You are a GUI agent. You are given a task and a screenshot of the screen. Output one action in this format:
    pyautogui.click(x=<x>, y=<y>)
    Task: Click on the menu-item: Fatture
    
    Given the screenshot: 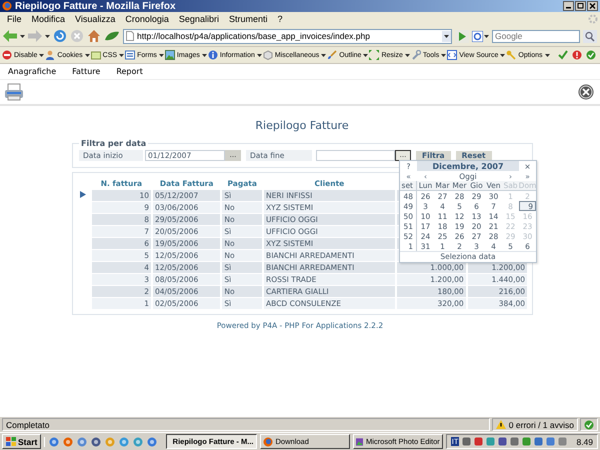 What is the action you would take?
    pyautogui.click(x=86, y=71)
    